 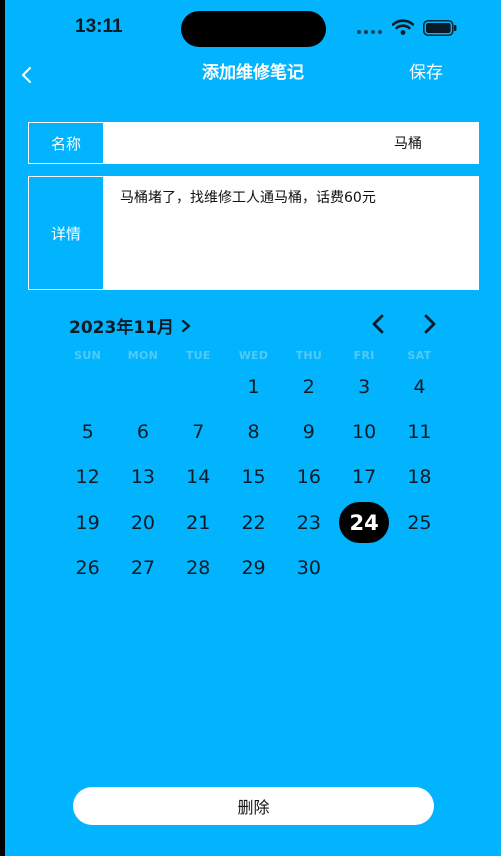 I want to click on calendar-day: 4, so click(x=419, y=386).